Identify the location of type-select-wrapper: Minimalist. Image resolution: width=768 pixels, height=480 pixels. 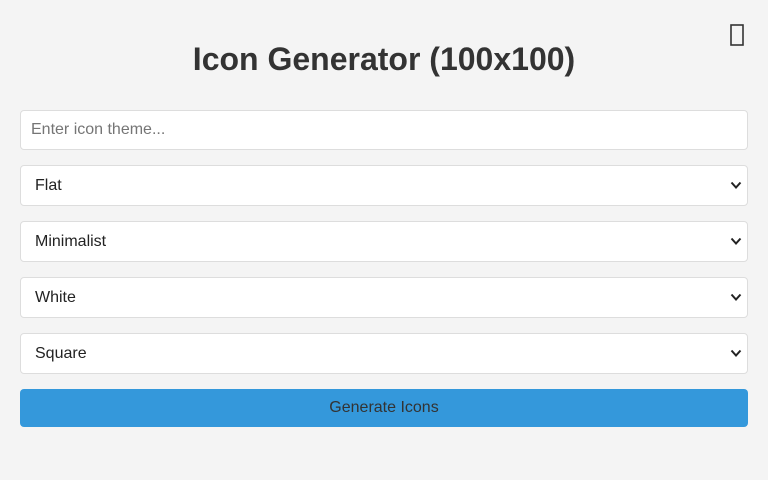
(384, 241).